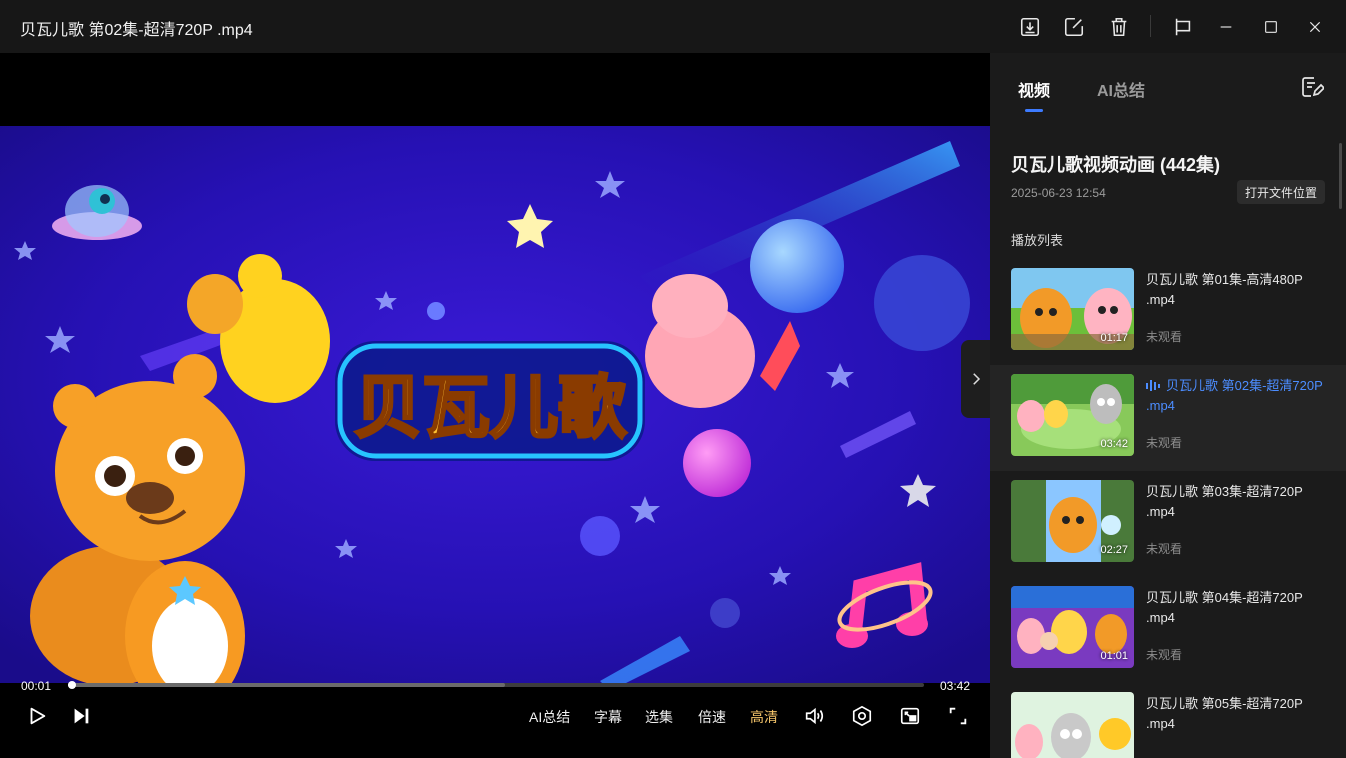 Image resolution: width=1346 pixels, height=758 pixels. I want to click on playlist-item-title-text: 贝瓦儿歌 第02集-超清720P .mp4, so click(1234, 395).